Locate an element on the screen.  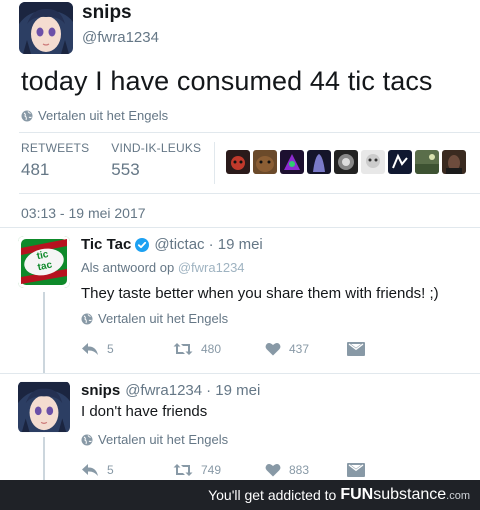
tweet-text: today I have consumed 44 tic tacs is located at coordinates (227, 81).